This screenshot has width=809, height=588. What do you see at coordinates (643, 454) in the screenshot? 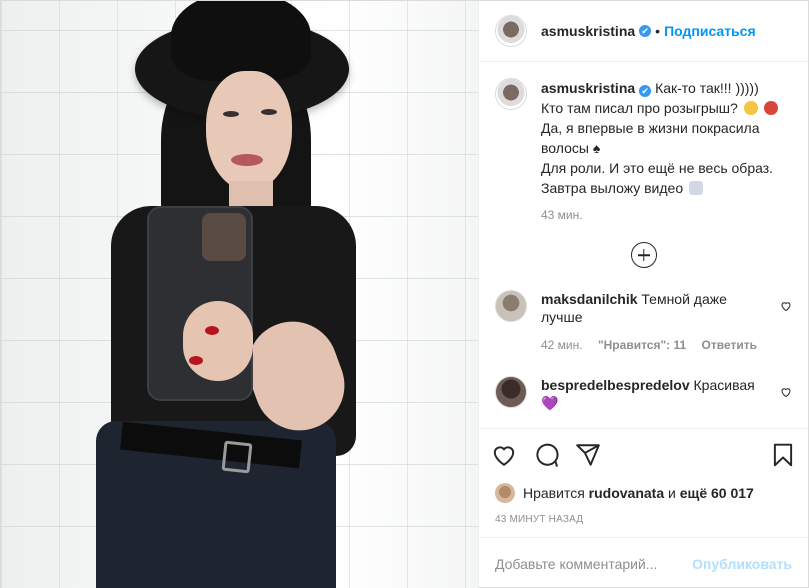
I see `action-bar` at bounding box center [643, 454].